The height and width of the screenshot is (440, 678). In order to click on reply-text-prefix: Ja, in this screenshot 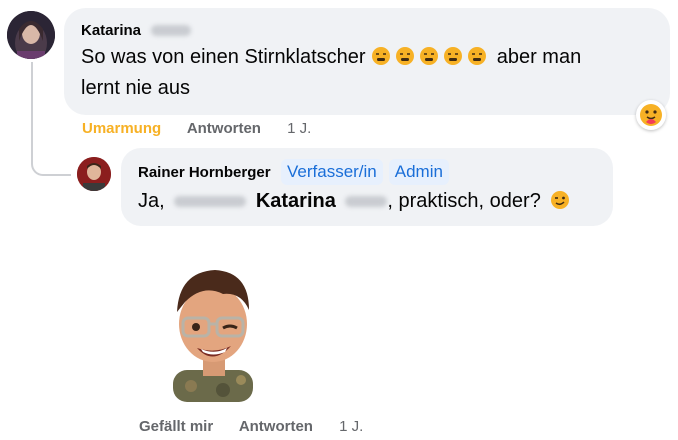, I will do `click(151, 201)`.